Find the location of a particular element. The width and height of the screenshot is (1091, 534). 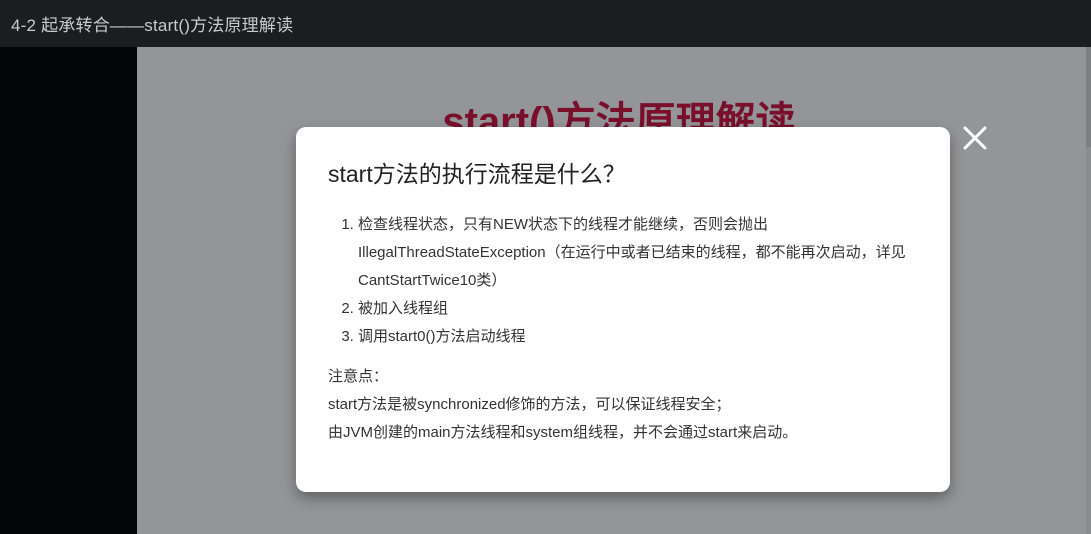

window-title: 4-2 起承转合——start()方法原理解读 is located at coordinates (152, 25).